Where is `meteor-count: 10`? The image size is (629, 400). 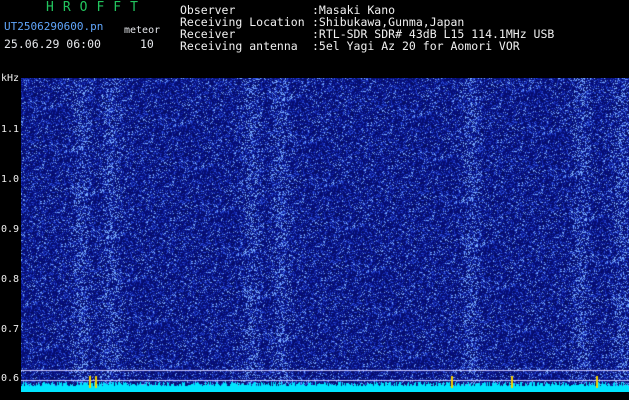
meteor-count: 10 is located at coordinates (147, 44).